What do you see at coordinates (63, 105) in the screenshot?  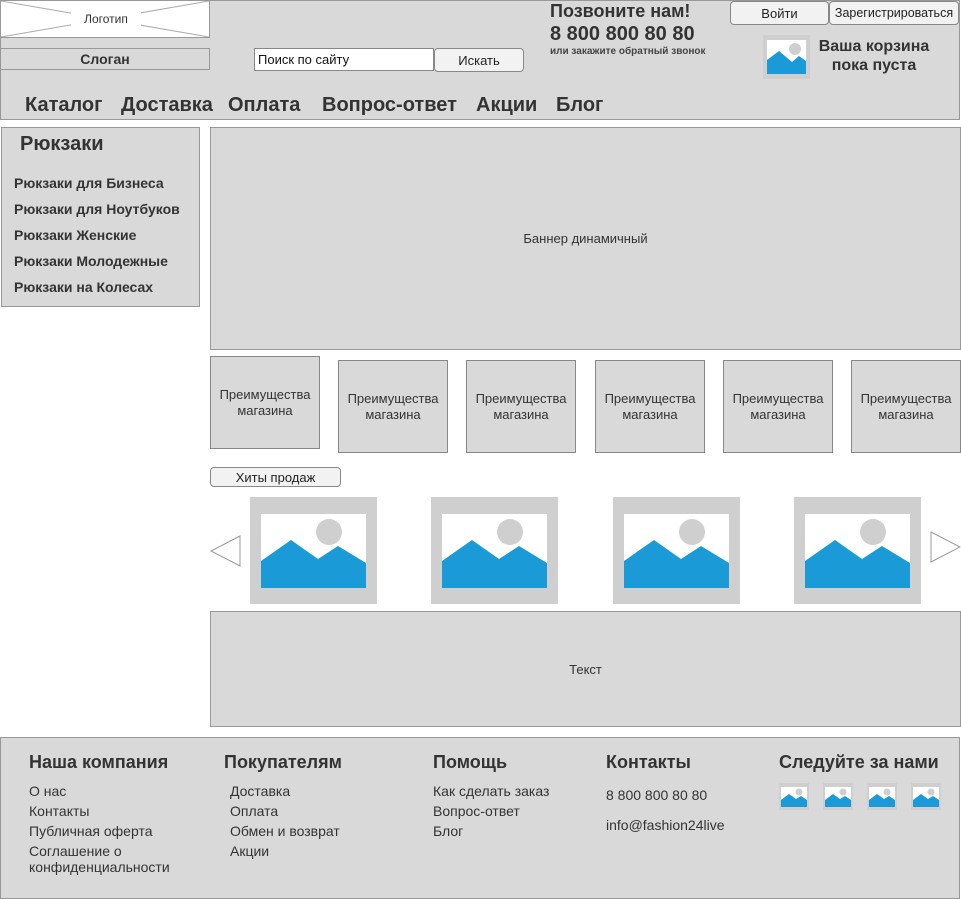 I see `nav-catalog: Каталог` at bounding box center [63, 105].